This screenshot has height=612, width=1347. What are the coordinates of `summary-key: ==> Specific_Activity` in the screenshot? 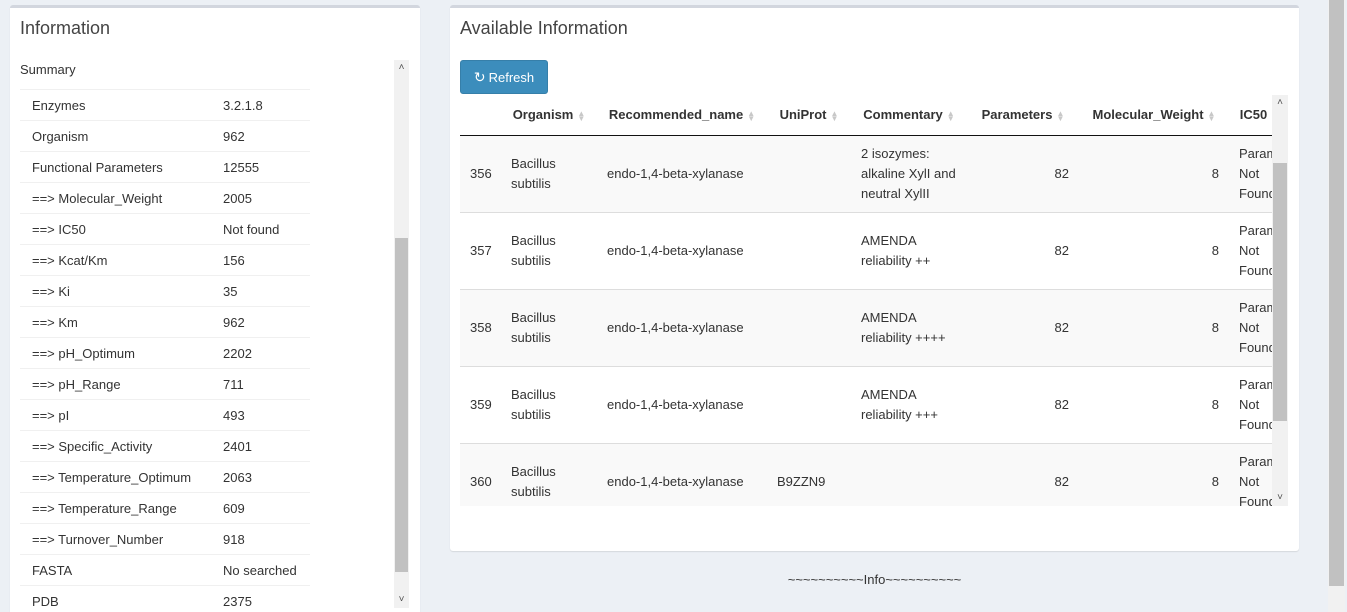 It's located at (115, 446).